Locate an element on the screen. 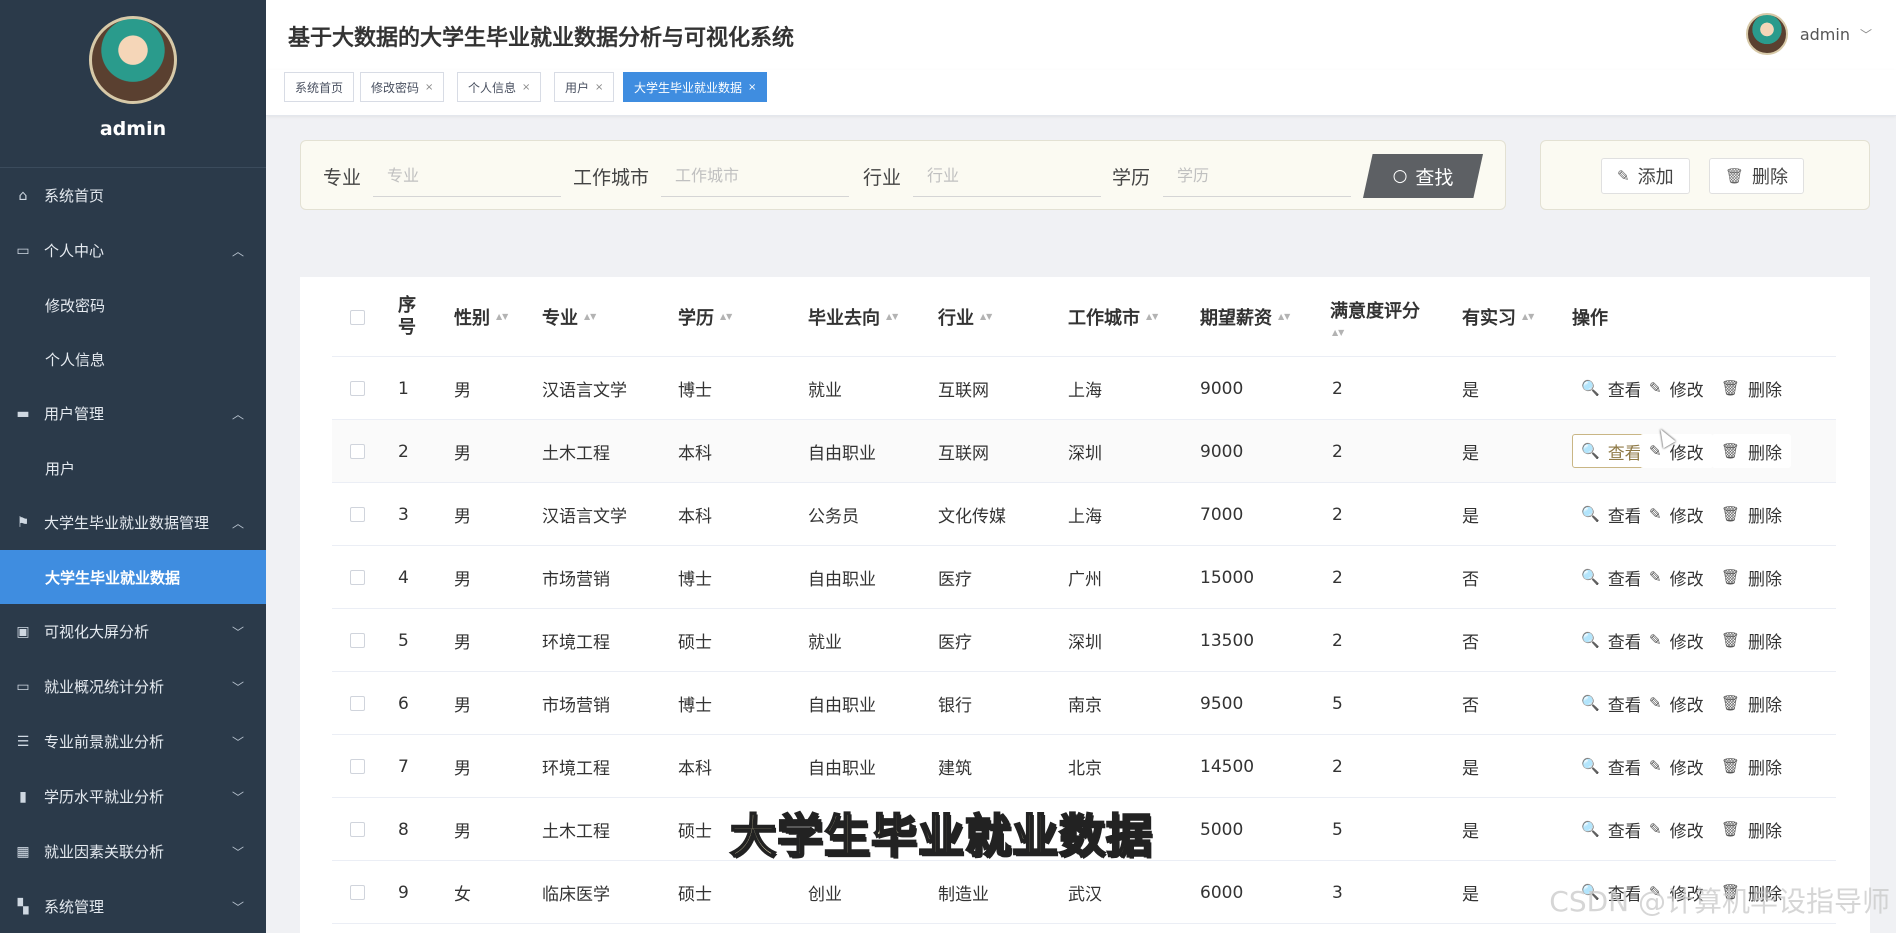 This screenshot has width=1896, height=933. search-input-education is located at coordinates (1257, 176).